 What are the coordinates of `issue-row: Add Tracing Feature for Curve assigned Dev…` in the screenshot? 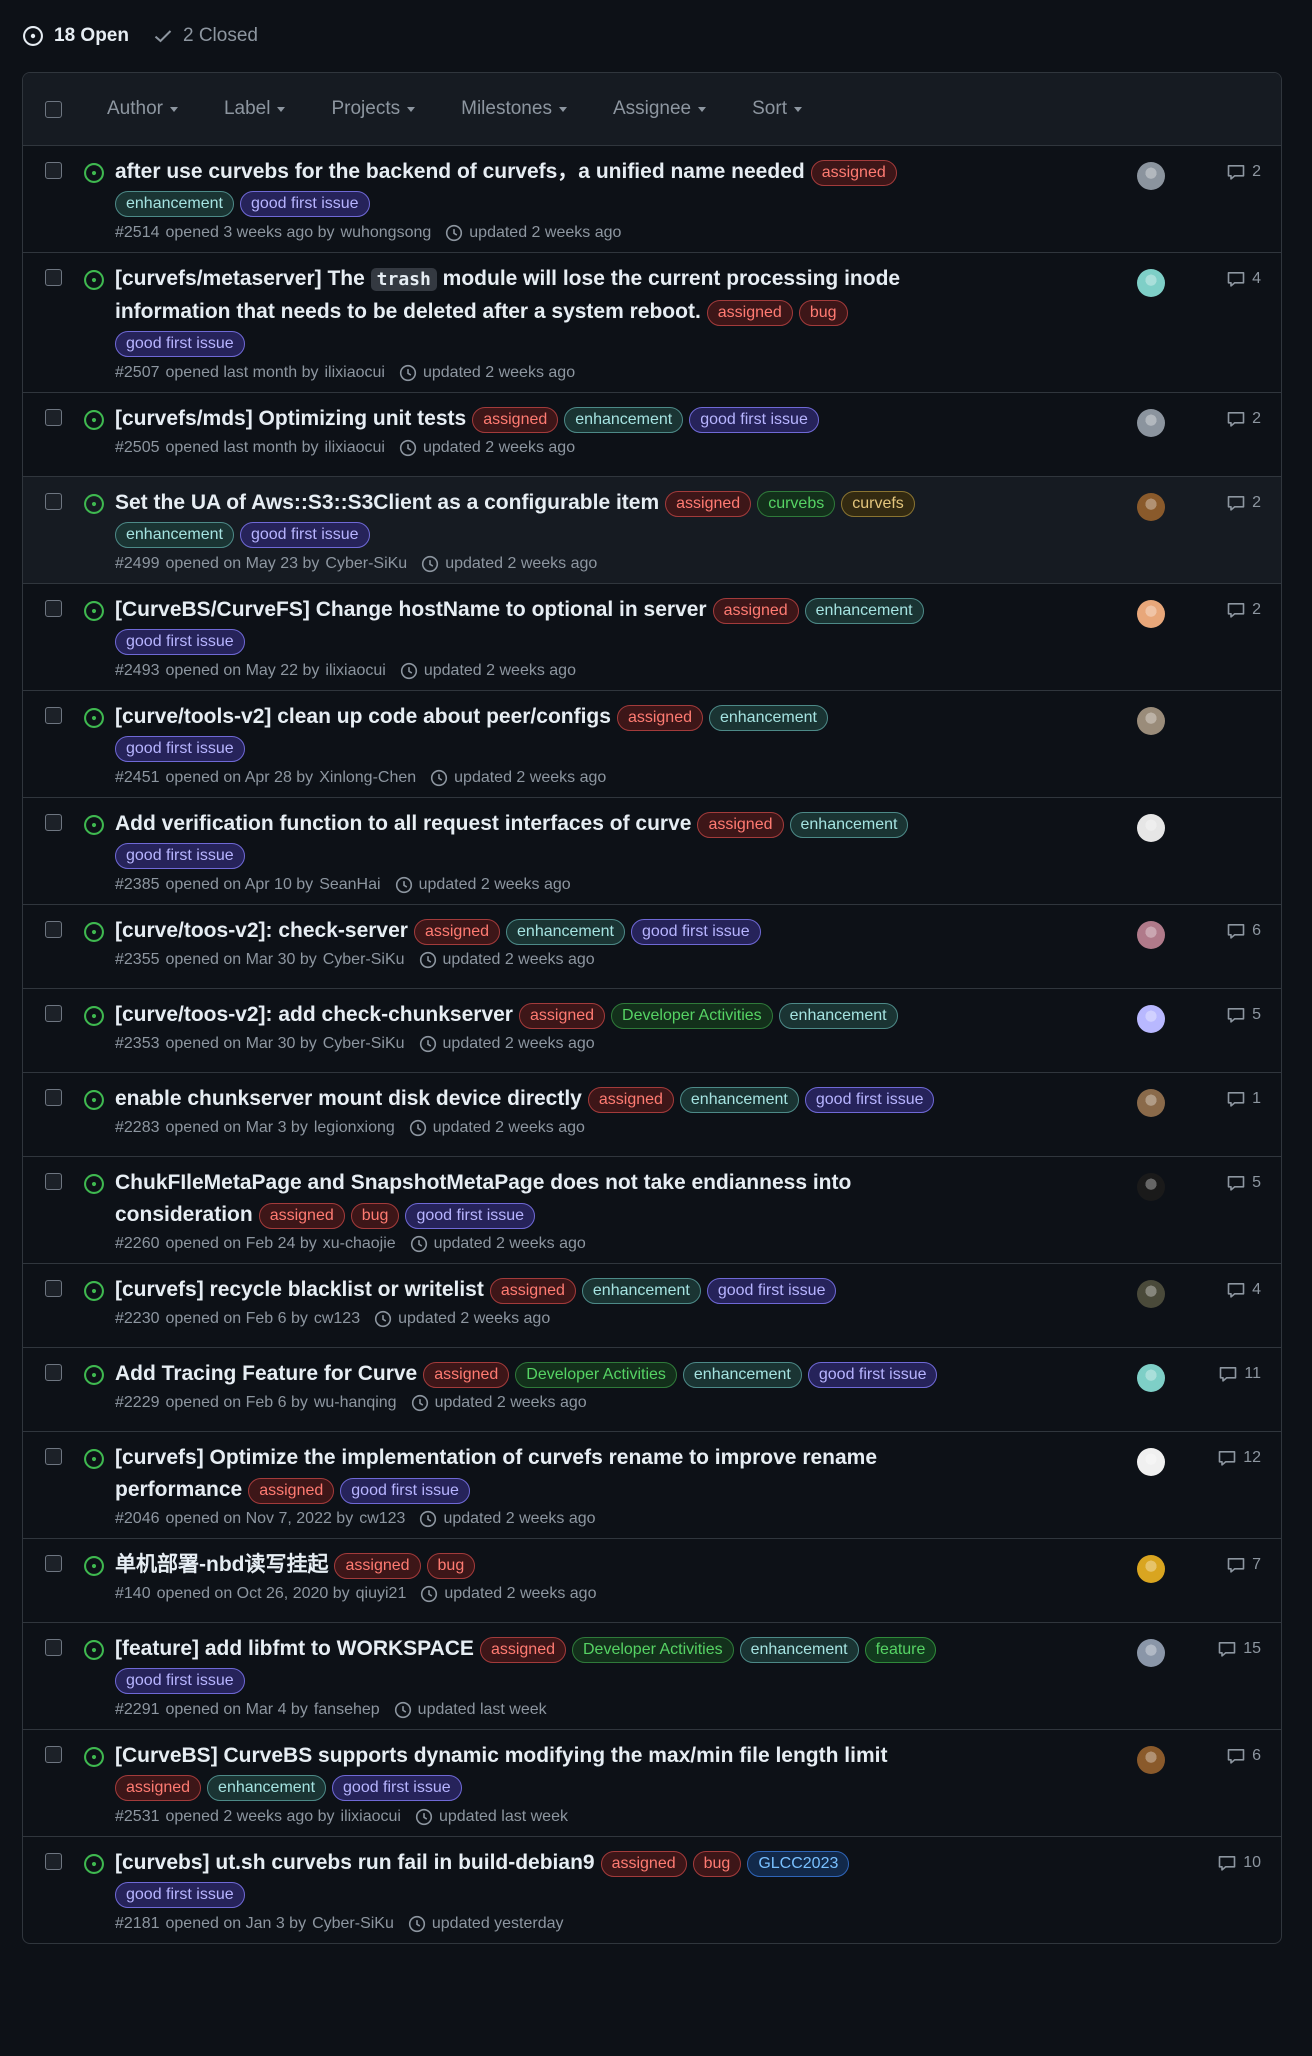 It's located at (652, 1389).